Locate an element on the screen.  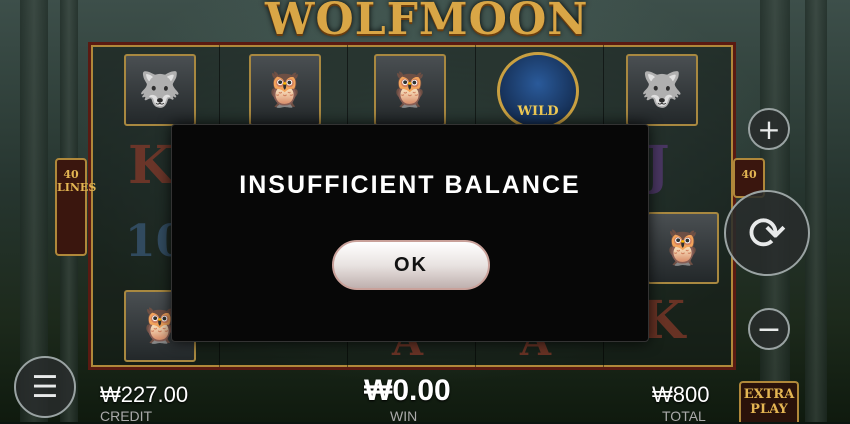
plus-icon: + is located at coordinates (769, 129).